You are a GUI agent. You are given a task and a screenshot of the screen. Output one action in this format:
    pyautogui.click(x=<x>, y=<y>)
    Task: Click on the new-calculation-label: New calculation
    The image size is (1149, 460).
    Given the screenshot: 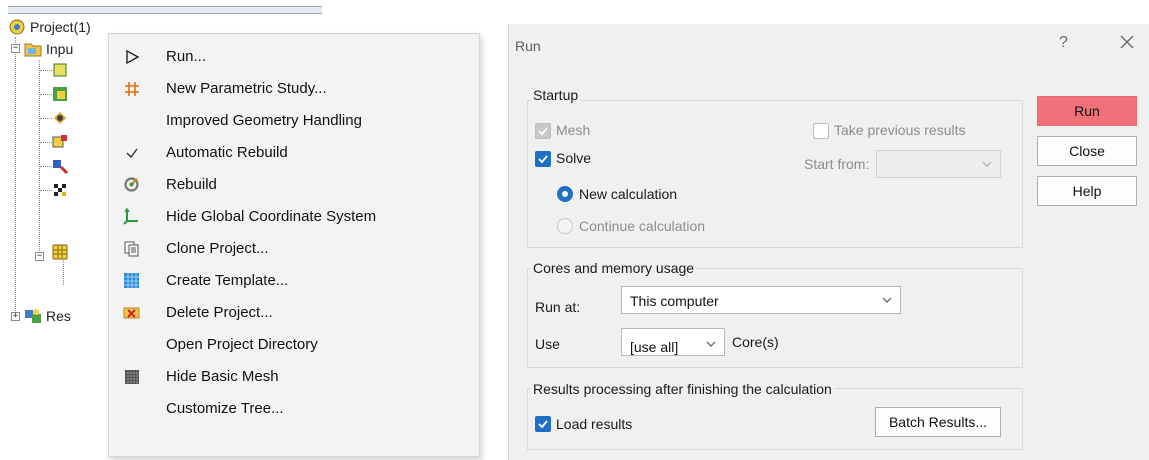 What is the action you would take?
    pyautogui.click(x=628, y=194)
    